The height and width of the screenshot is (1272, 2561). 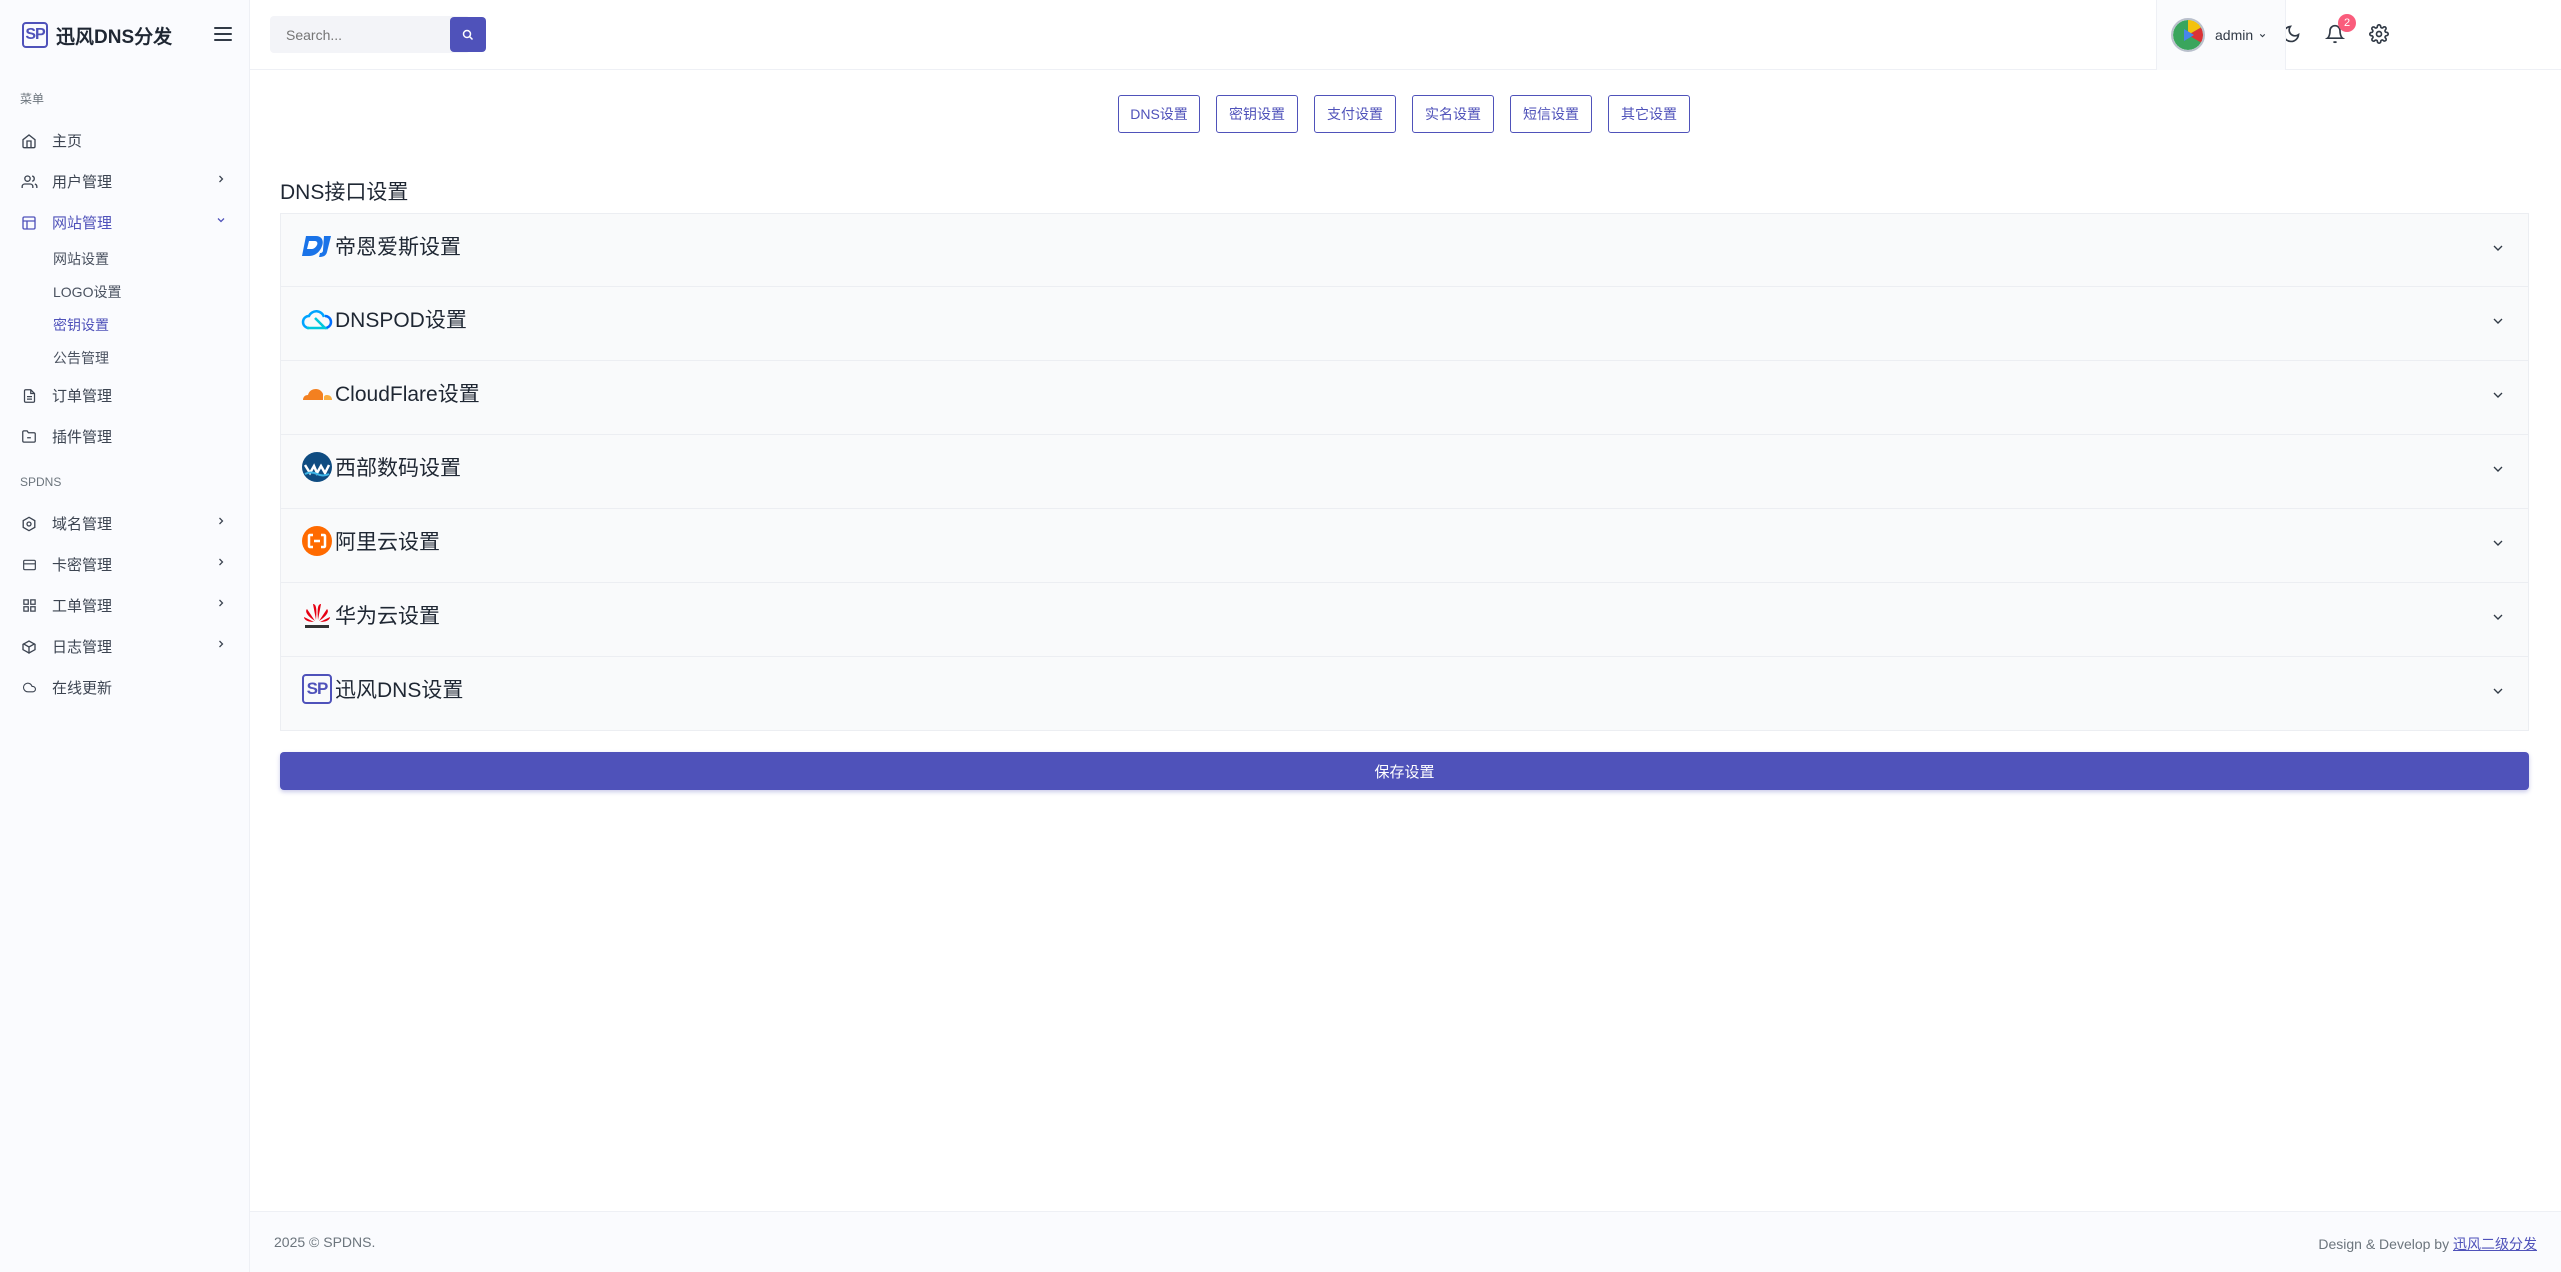 I want to click on footer-credit-link: 迅风二级分发, so click(x=2495, y=1244).